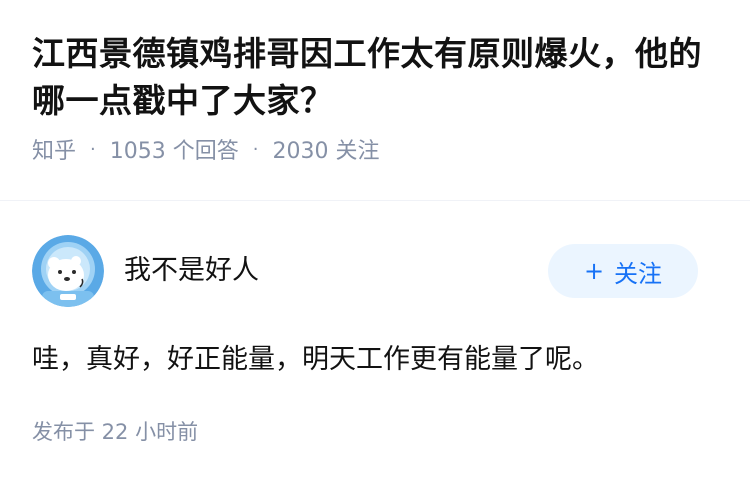  Describe the element at coordinates (375, 200) in the screenshot. I see `section-divider` at that location.